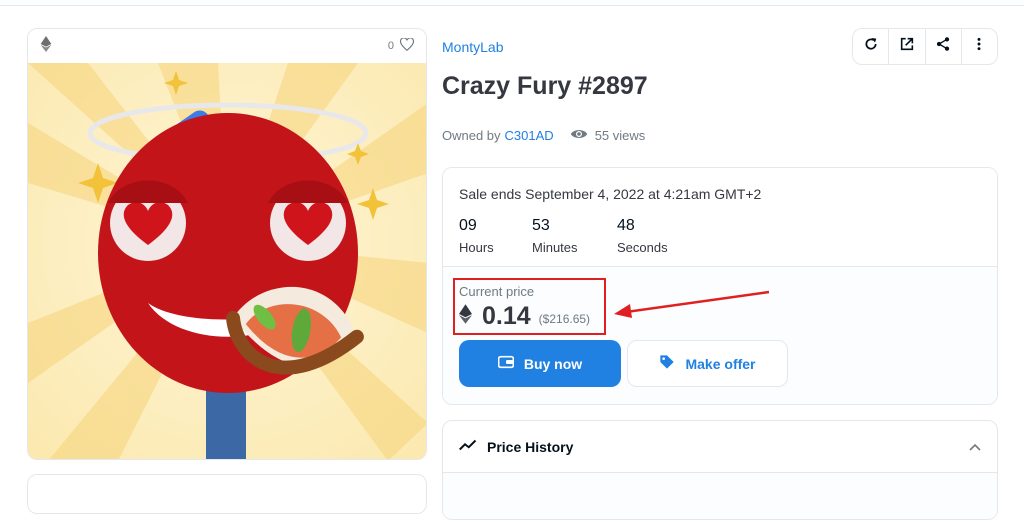 Image resolution: width=1024 pixels, height=520 pixels. Describe the element at coordinates (653, 236) in the screenshot. I see `timer-seconds: 48 Seconds` at that location.